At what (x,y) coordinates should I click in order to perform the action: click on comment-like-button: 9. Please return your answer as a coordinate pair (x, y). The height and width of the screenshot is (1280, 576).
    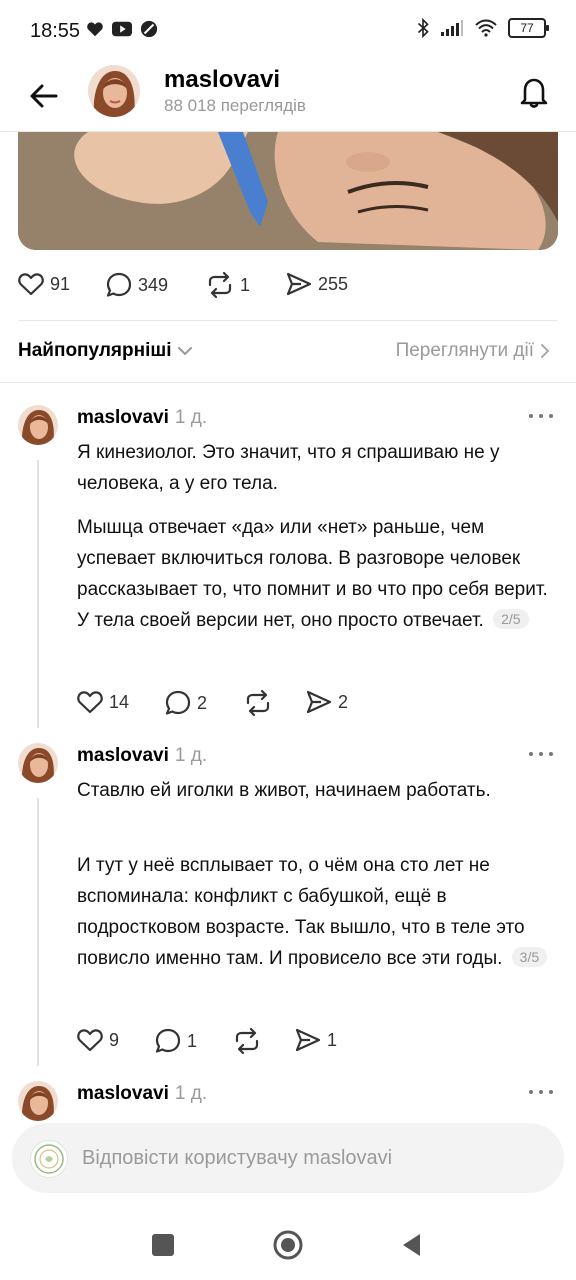
    Looking at the image, I should click on (98, 1040).